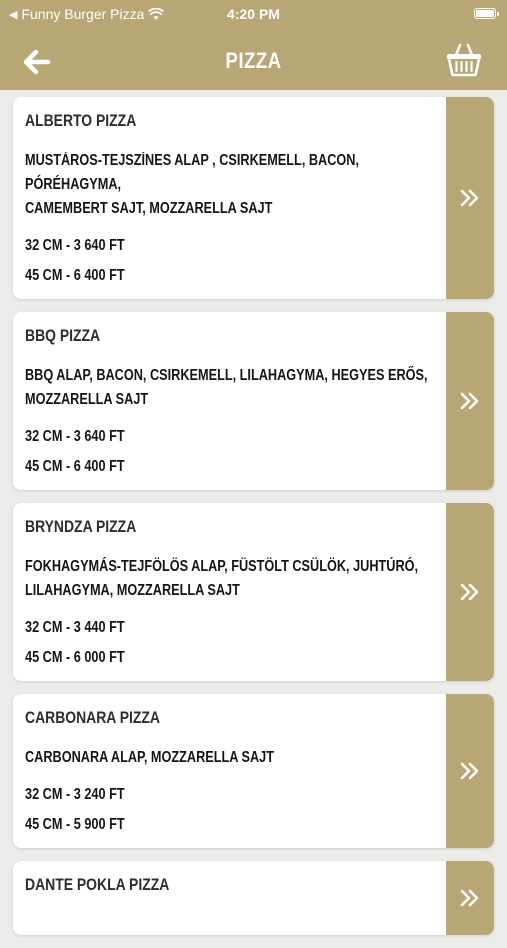  I want to click on pizza-description-line: LILAHAGYMA, MOZZARELLA SAJT, so click(132, 590).